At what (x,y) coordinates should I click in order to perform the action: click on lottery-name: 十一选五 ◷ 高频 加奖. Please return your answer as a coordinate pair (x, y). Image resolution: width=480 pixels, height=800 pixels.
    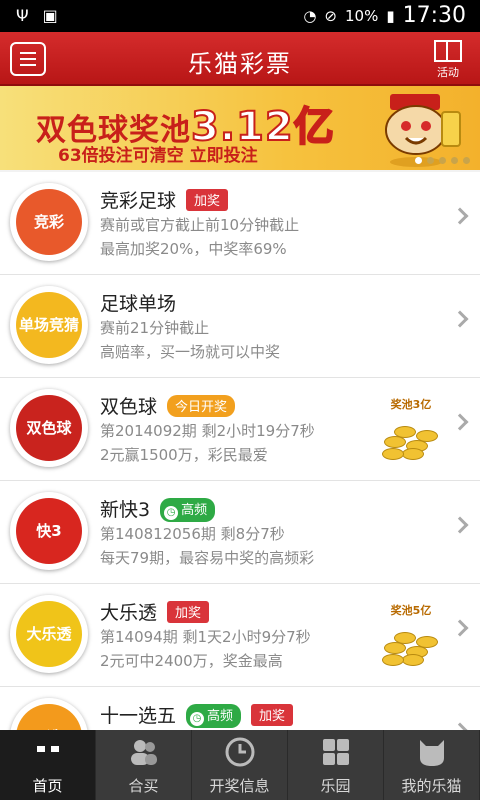
    Looking at the image, I should click on (197, 714).